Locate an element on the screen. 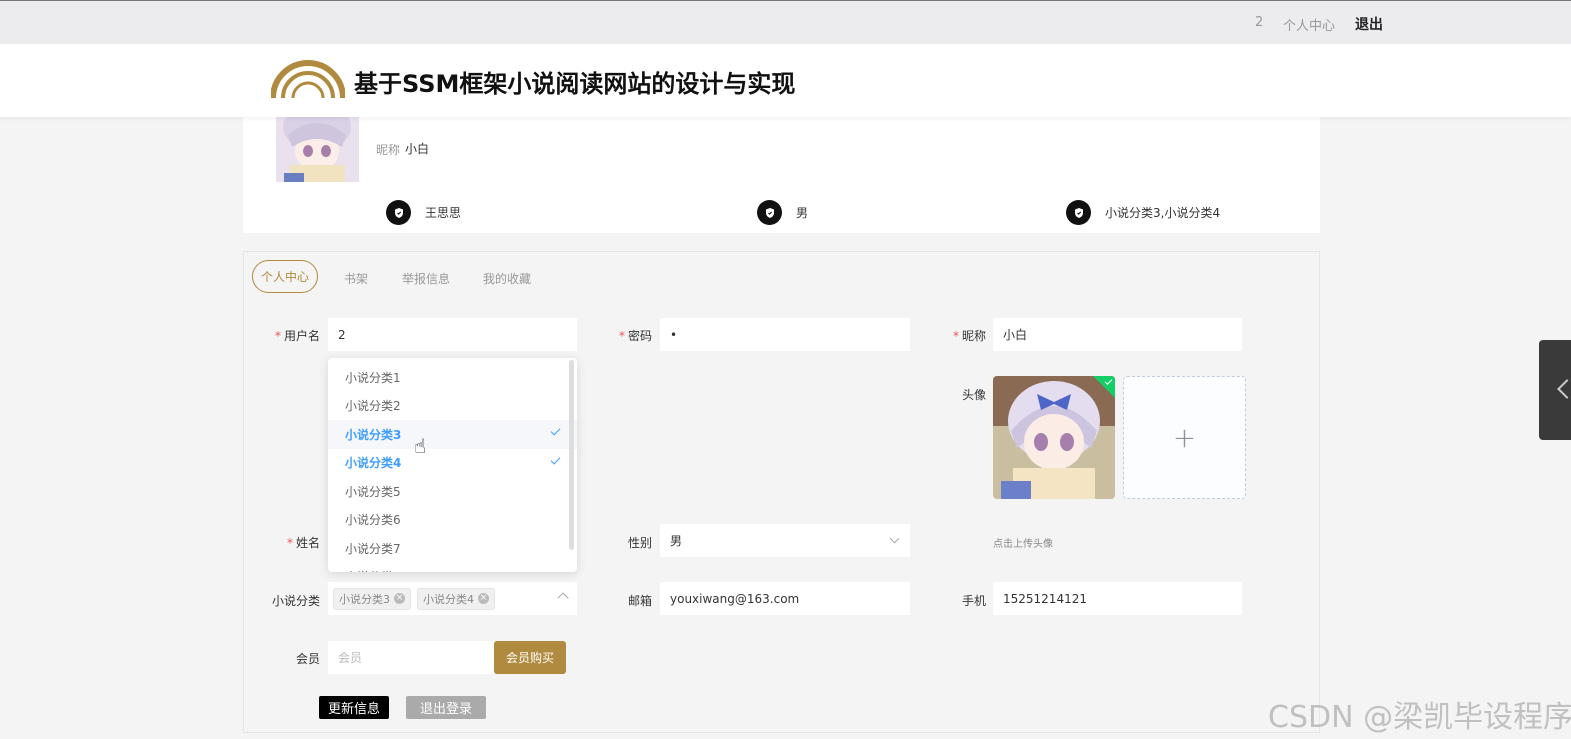 This screenshot has height=739, width=1571. profile-card: 昵称 小白 王思思 男 小说分类3,小说分类4 is located at coordinates (781, 175).